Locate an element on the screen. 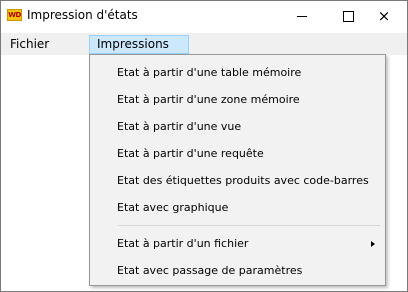  menu-item-table-memoire: Etat à partir d'une table mémoire is located at coordinates (237, 73).